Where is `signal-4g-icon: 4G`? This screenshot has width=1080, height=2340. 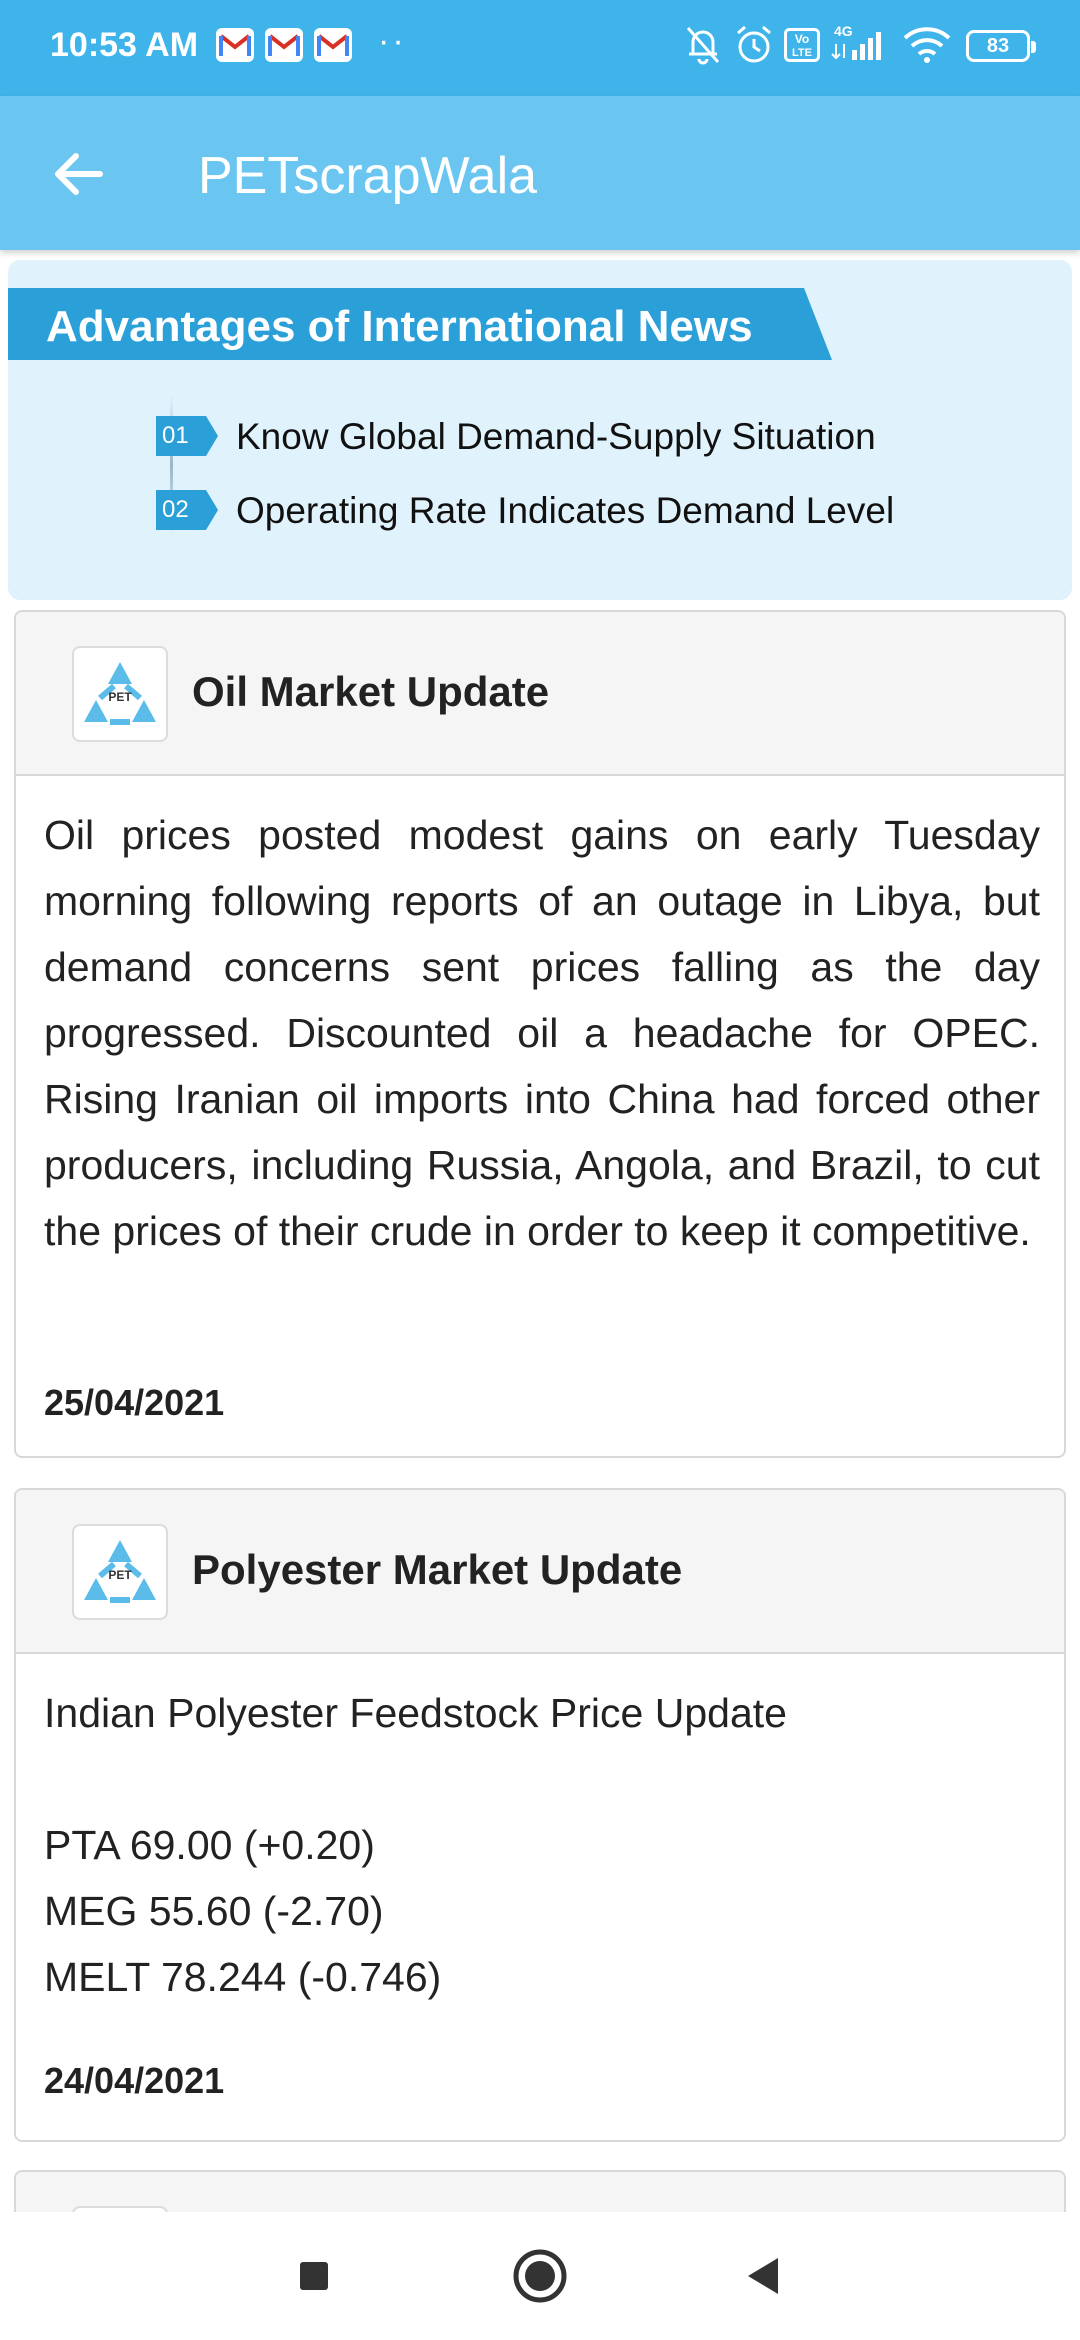
signal-4g-icon: 4G is located at coordinates (858, 45).